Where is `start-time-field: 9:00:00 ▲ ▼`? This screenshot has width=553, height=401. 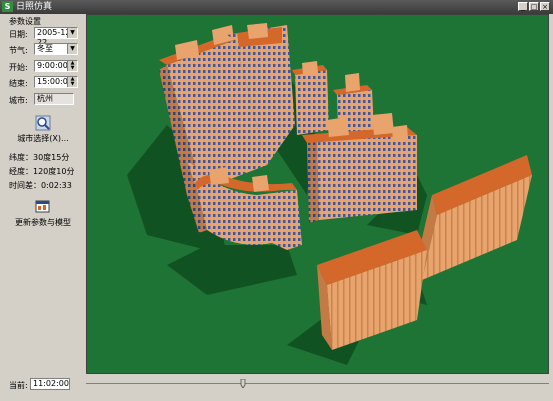 start-time-field: 9:00:00 ▲ ▼ is located at coordinates (56, 66).